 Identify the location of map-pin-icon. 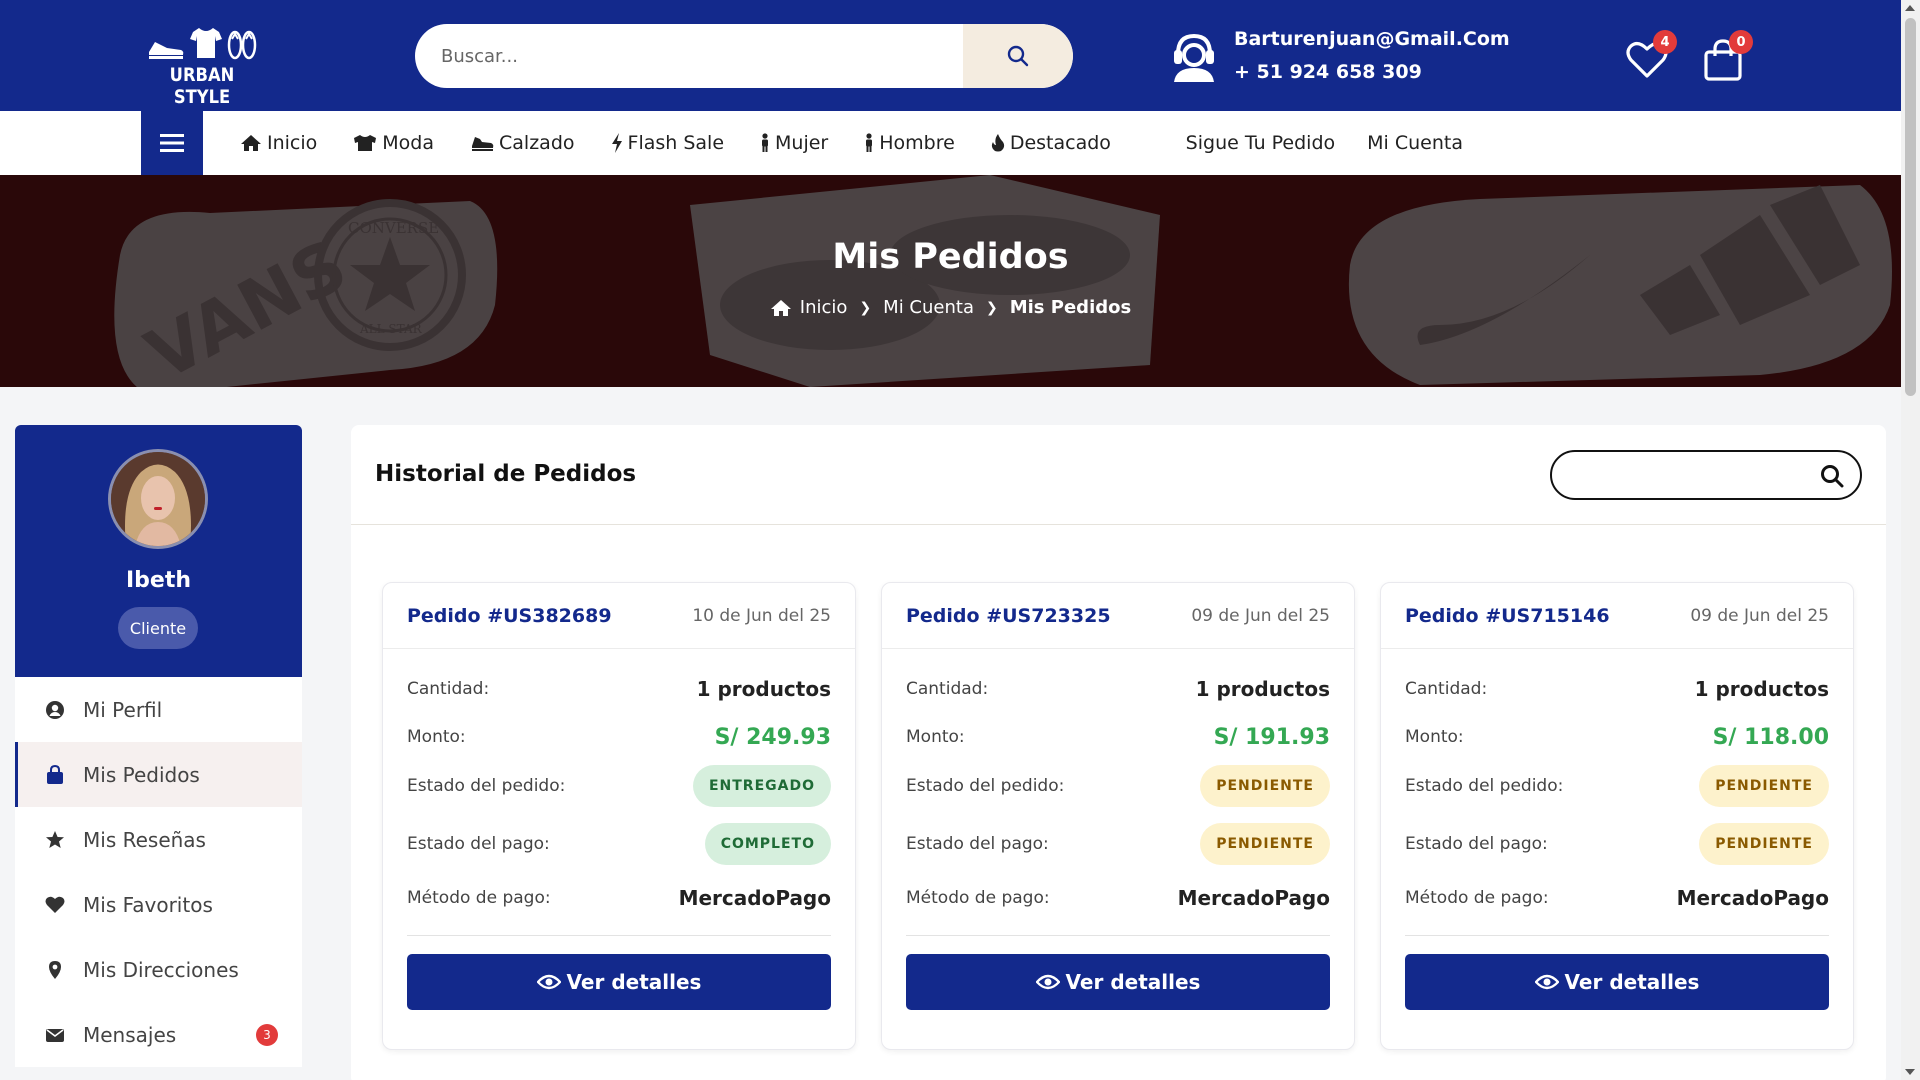
(55, 969).